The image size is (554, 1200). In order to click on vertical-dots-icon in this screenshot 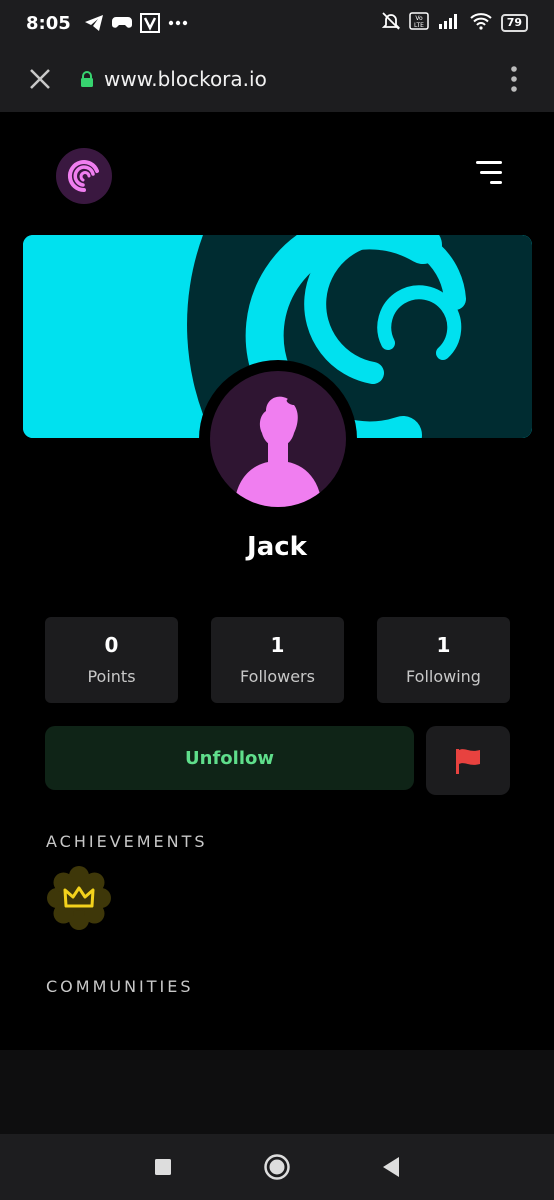, I will do `click(514, 79)`.